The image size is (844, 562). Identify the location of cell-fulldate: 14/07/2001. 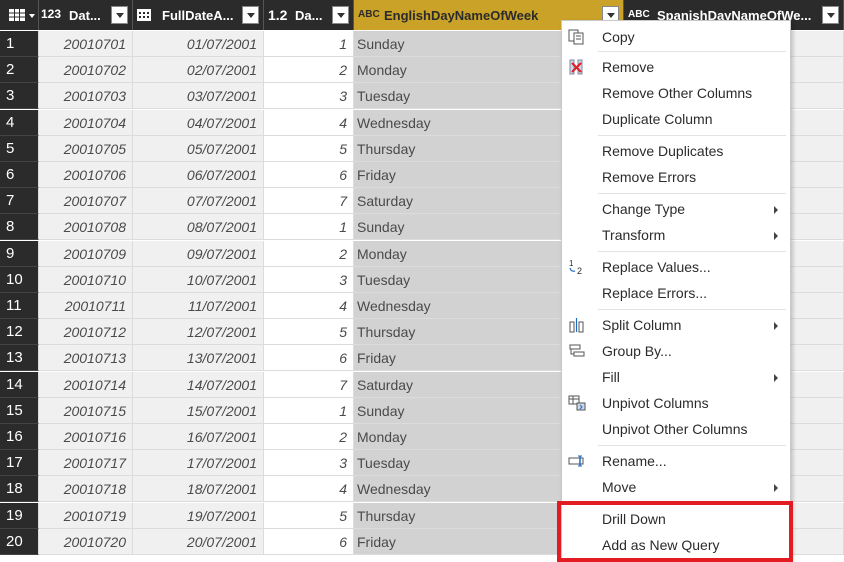
(198, 384).